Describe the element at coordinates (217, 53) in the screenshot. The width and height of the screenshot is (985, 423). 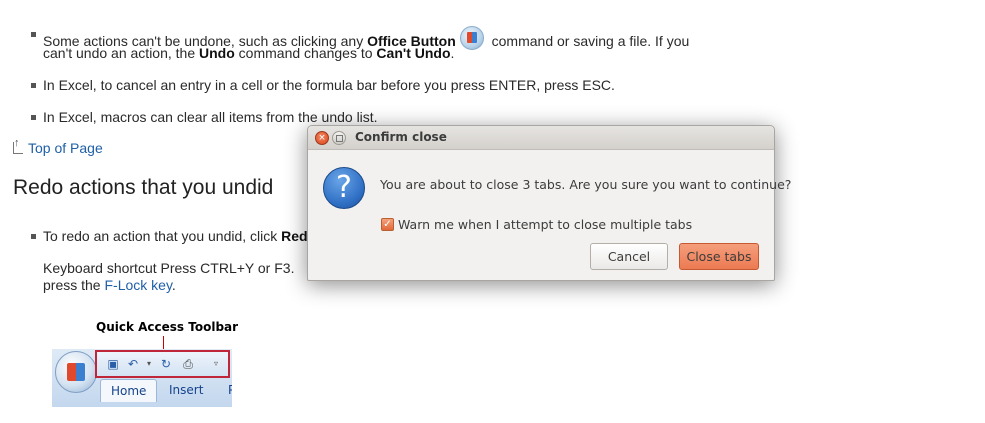
I see `undo-term: Undo` at that location.